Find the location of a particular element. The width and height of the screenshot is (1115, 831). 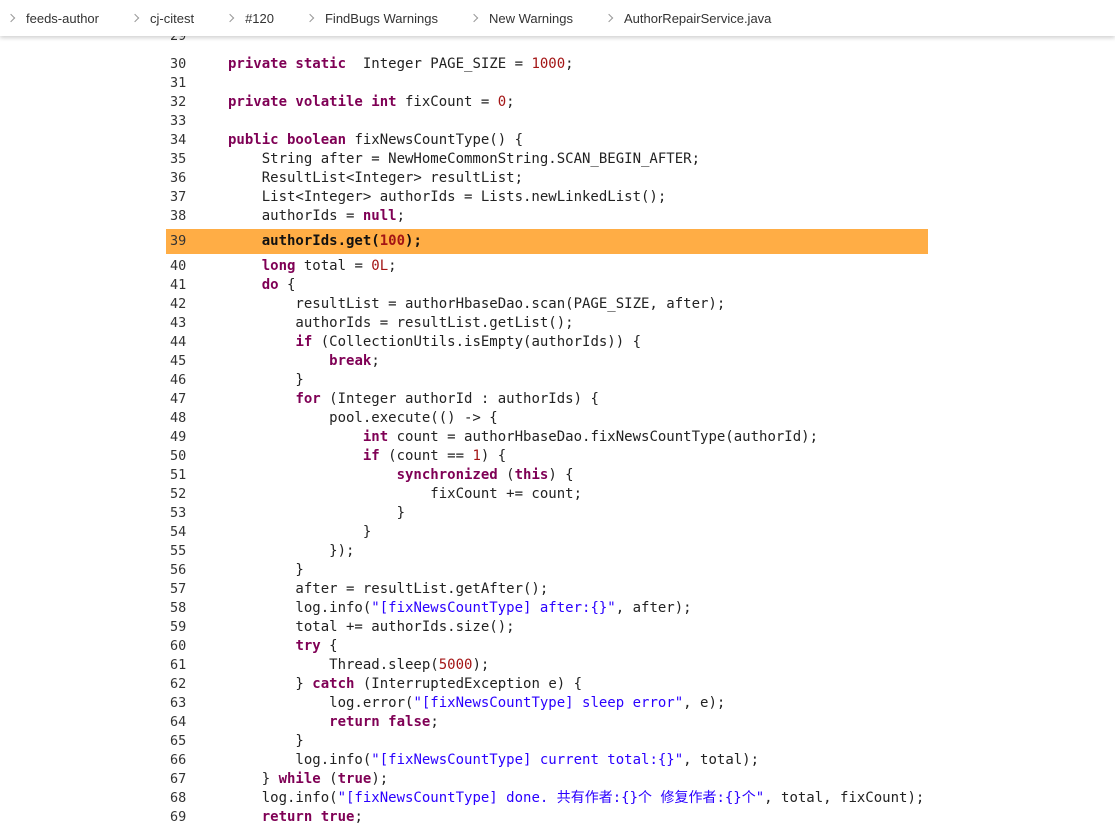

keyword-token: if is located at coordinates (304, 342).